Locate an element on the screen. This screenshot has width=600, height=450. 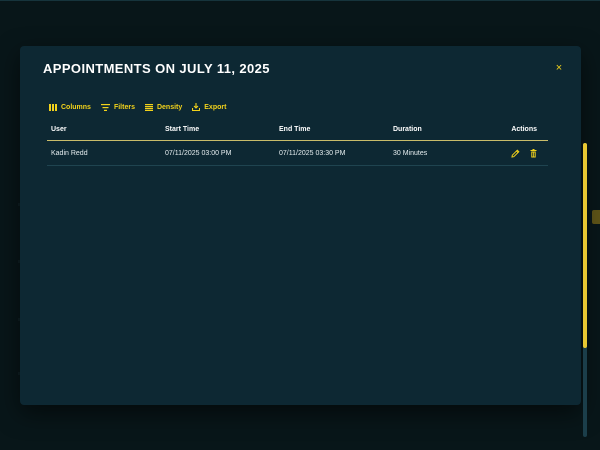
column-header-actions: Actions is located at coordinates (524, 129).